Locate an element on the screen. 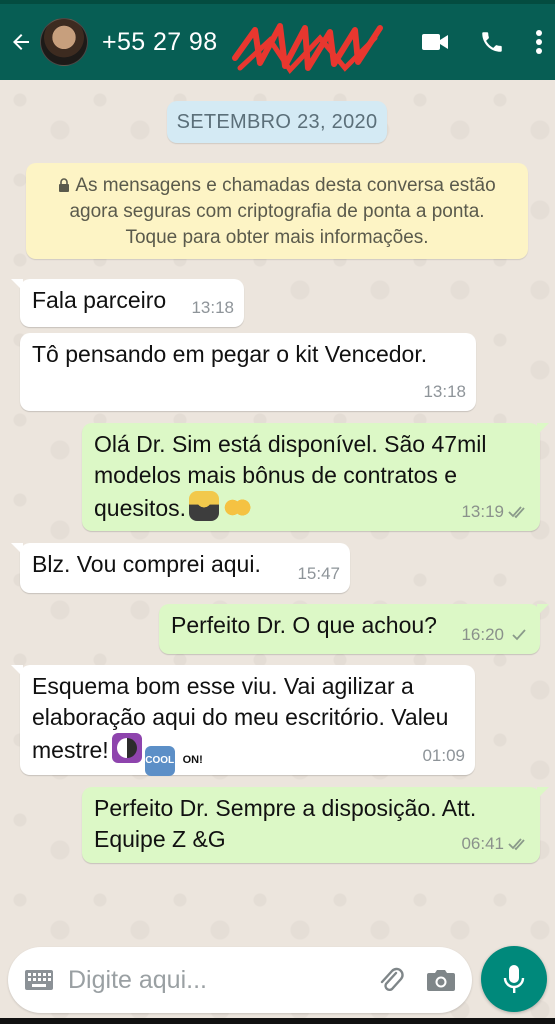 The width and height of the screenshot is (555, 1024). more-vert-icon is located at coordinates (539, 42).